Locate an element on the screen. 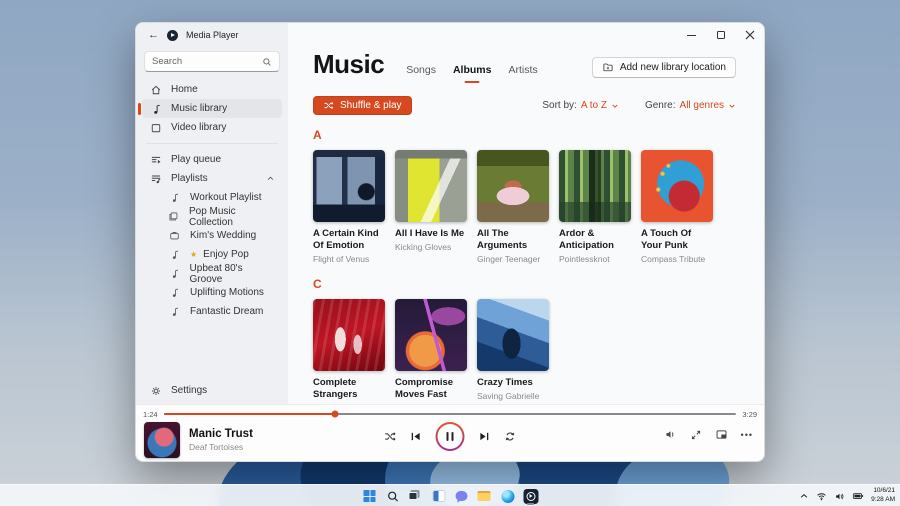 This screenshot has height=506, width=900. album-card: Compromise Moves Fast Pete Brown is located at coordinates (431, 351).